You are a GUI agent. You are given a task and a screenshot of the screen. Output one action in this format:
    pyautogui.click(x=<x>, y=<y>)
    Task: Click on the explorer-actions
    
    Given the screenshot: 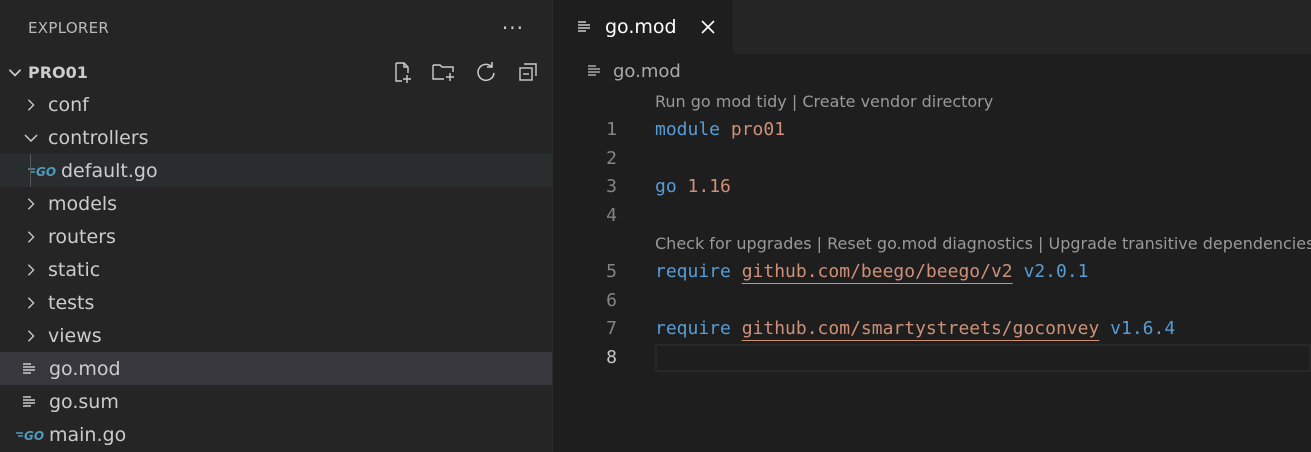 What is the action you would take?
    pyautogui.click(x=470, y=72)
    